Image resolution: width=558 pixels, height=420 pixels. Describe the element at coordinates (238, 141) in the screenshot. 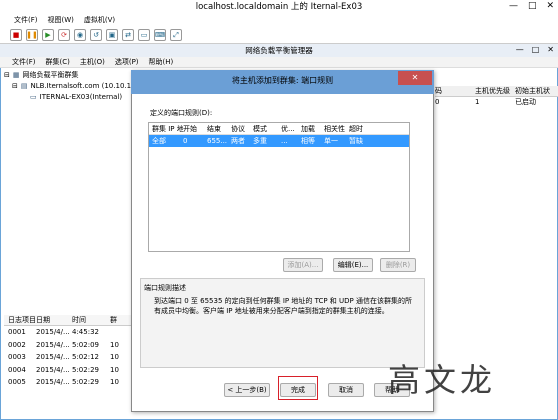

I see `cell: 两者` at that location.